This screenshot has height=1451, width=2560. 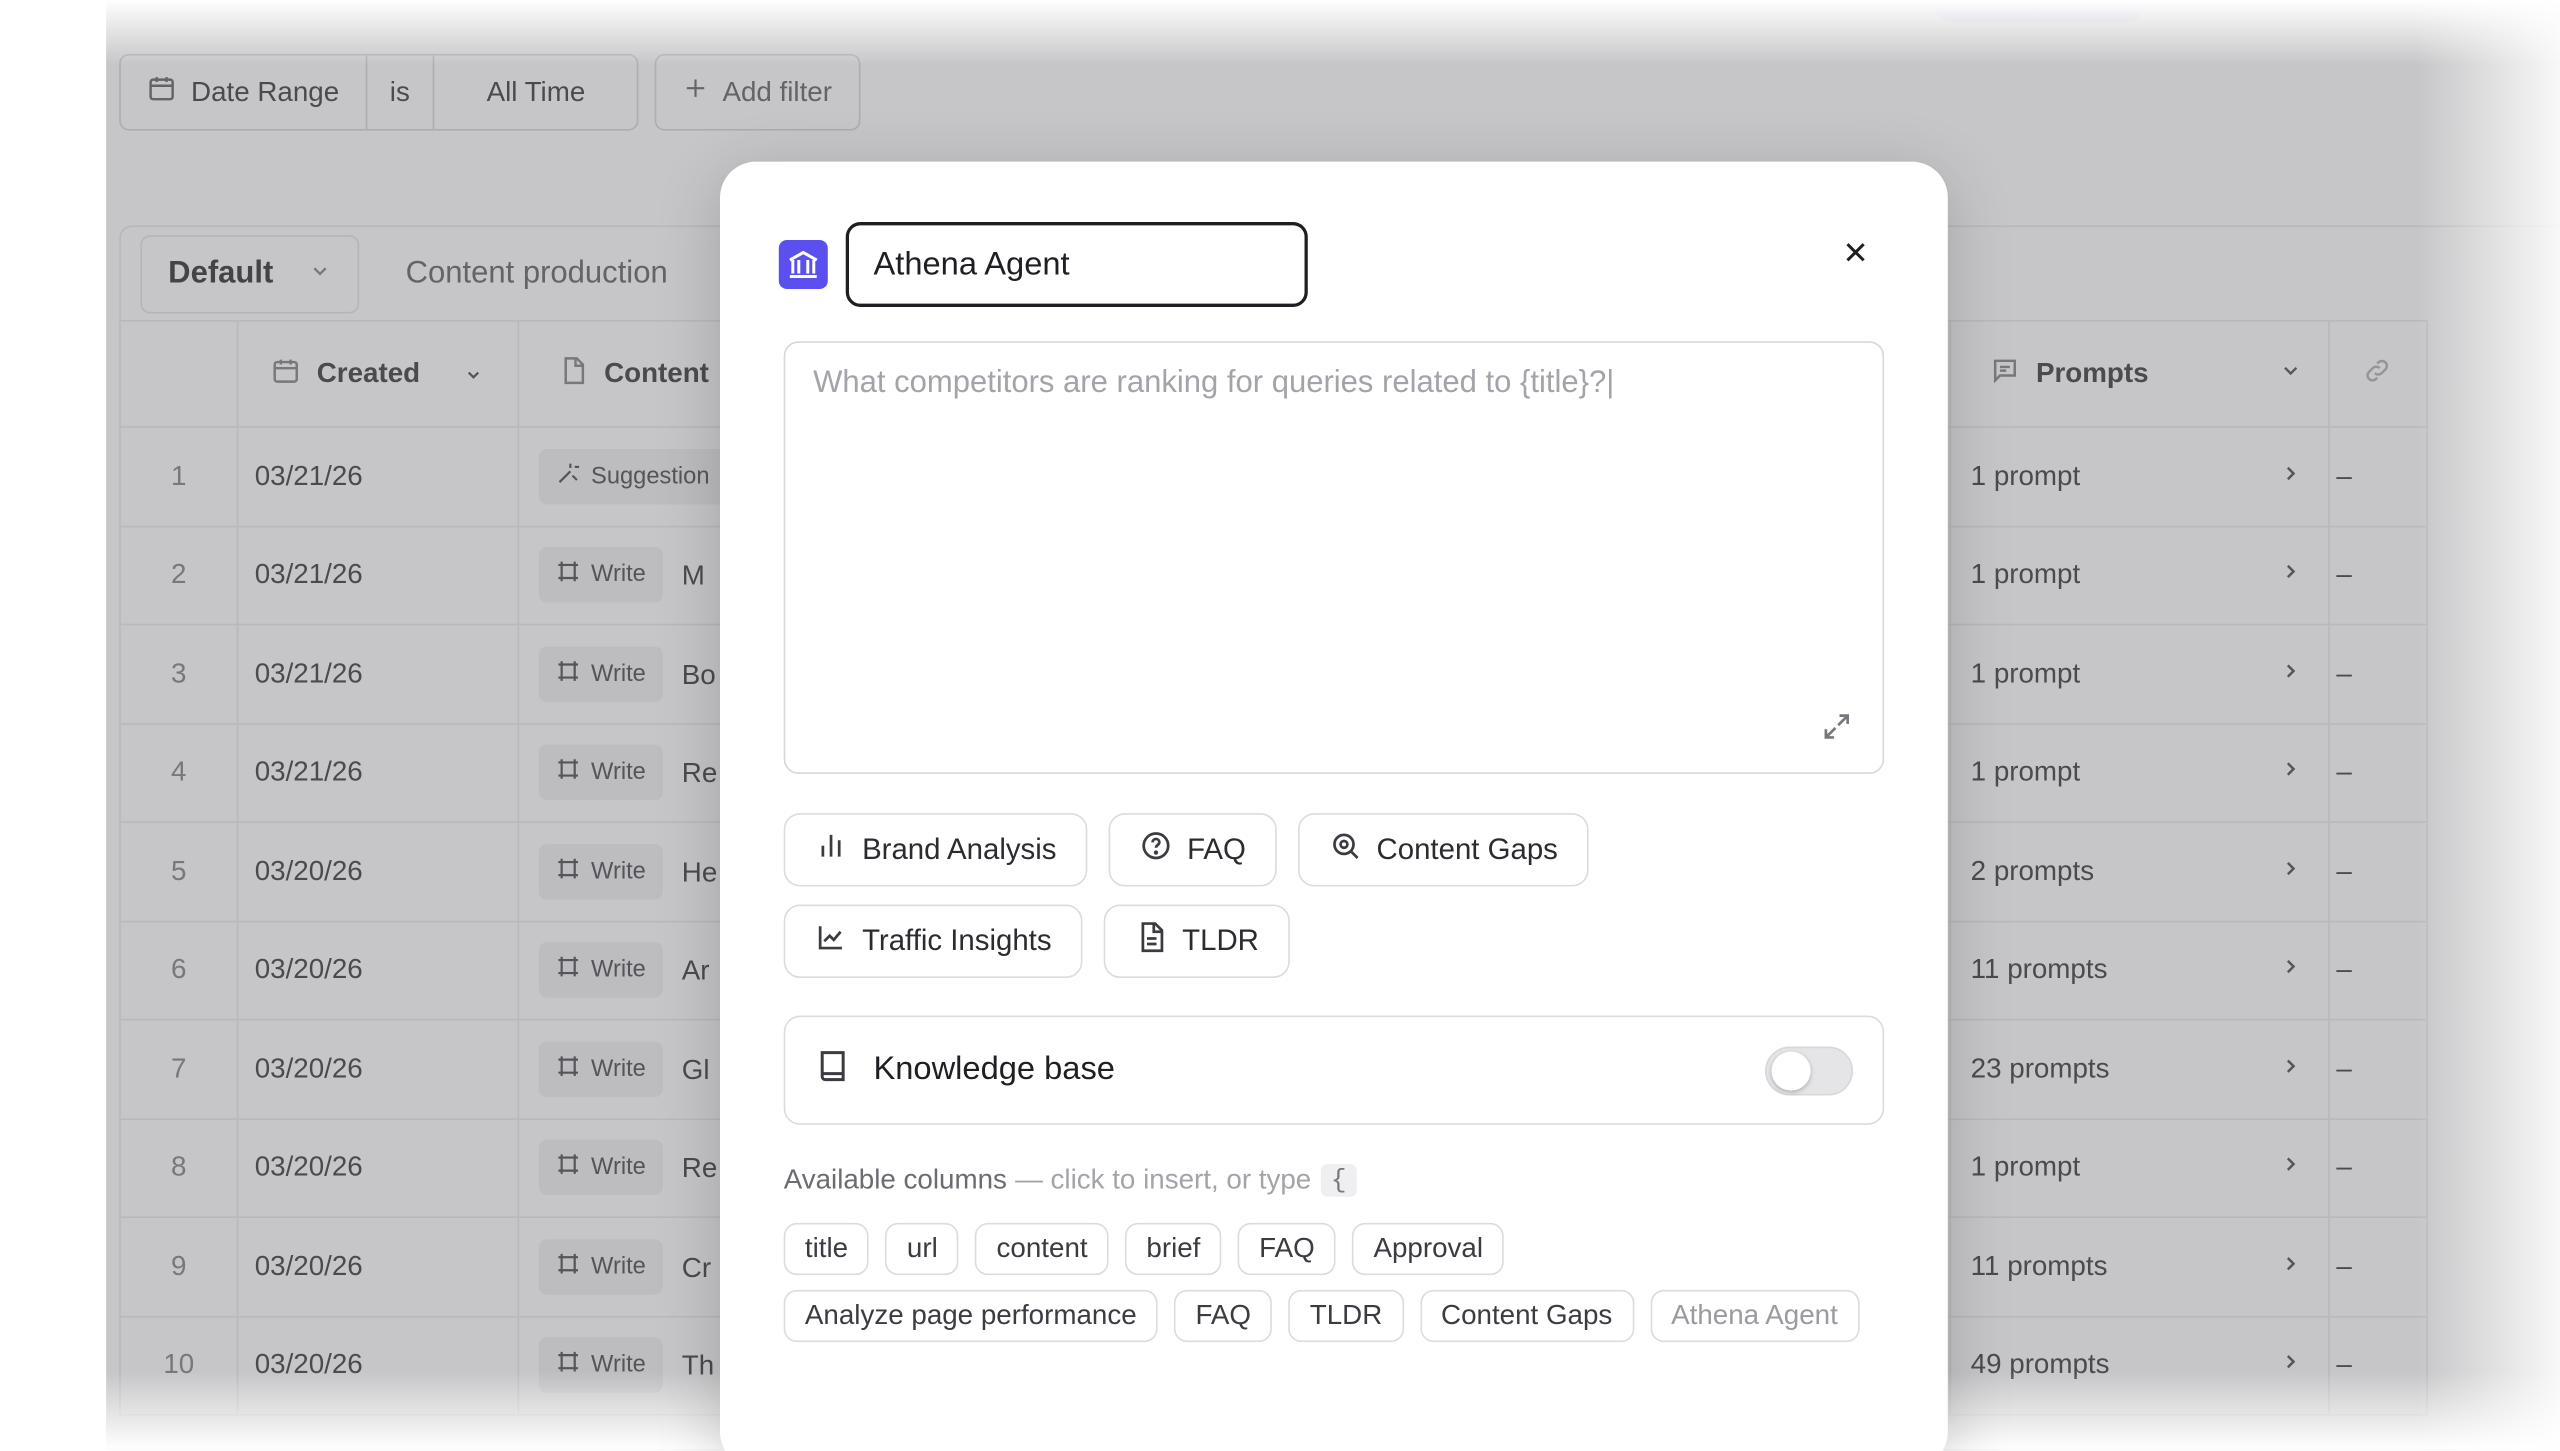 I want to click on column-chip: Content Gaps, so click(x=1526, y=1316).